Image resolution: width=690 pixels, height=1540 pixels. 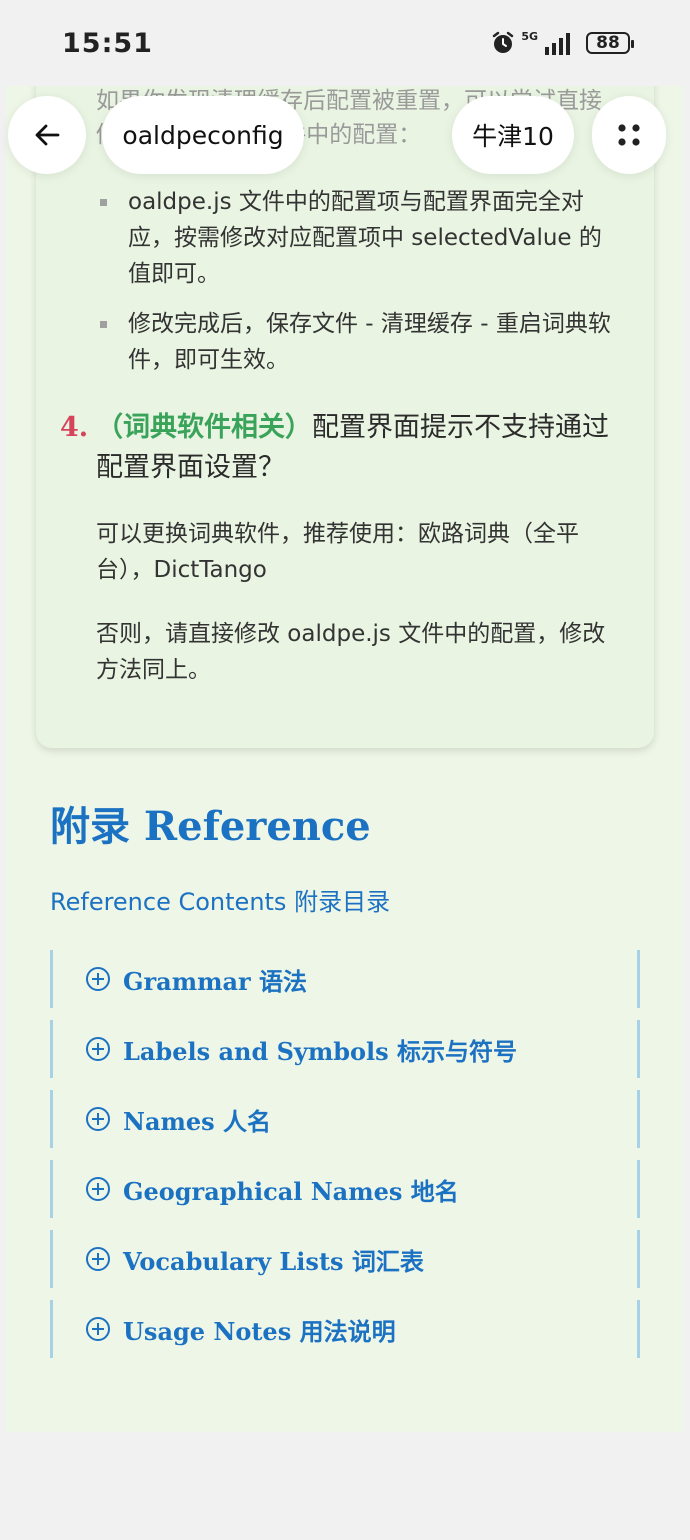 I want to click on answer-paragraph-2: 否则，请直接修改 oaldpe.js 文件中的配置，修改方法同上。, so click(x=351, y=652).